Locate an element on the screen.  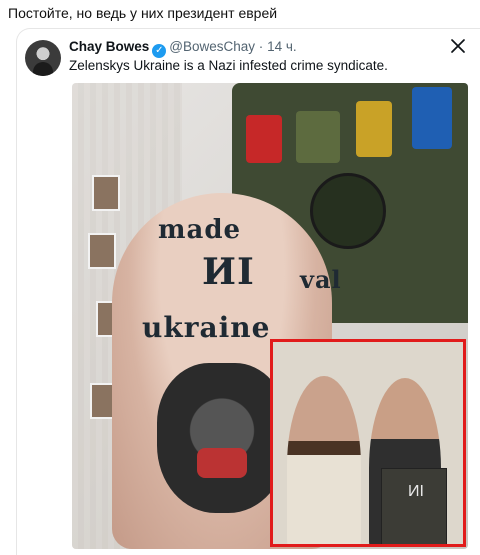
book-emblem: ИI is located at coordinates (416, 491).